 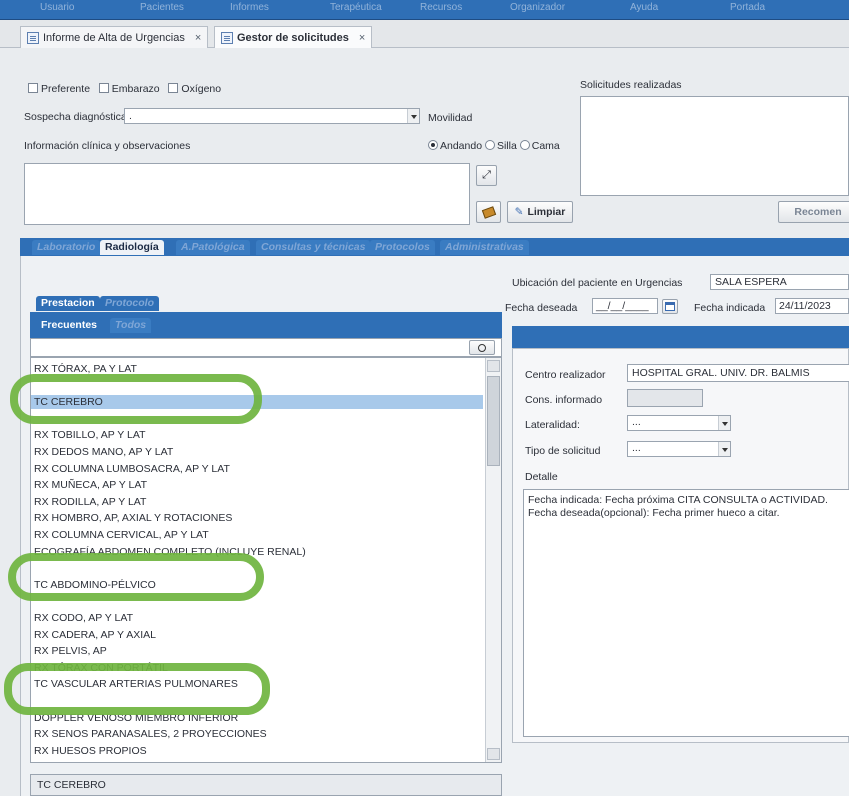 What do you see at coordinates (730, 308) in the screenshot?
I see `fecha-indicada-label: Fecha indicada` at bounding box center [730, 308].